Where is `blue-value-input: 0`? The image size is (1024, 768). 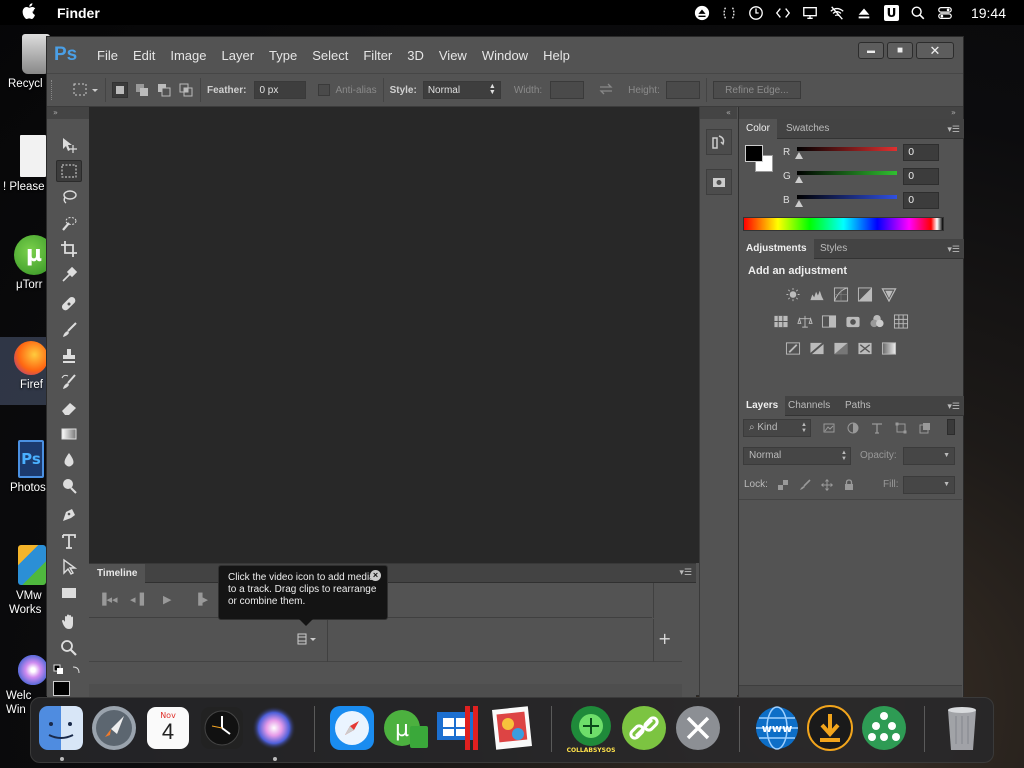 blue-value-input: 0 is located at coordinates (921, 200).